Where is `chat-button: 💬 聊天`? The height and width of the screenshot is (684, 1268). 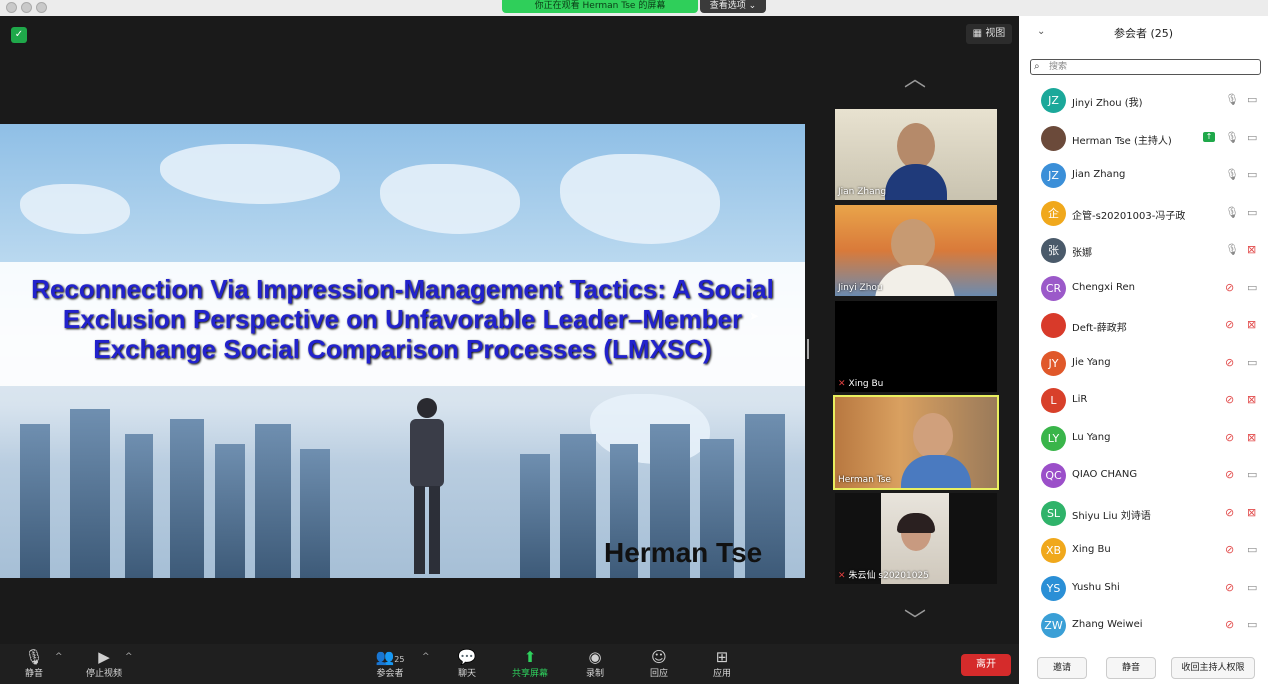 chat-button: 💬 聊天 is located at coordinates (467, 663).